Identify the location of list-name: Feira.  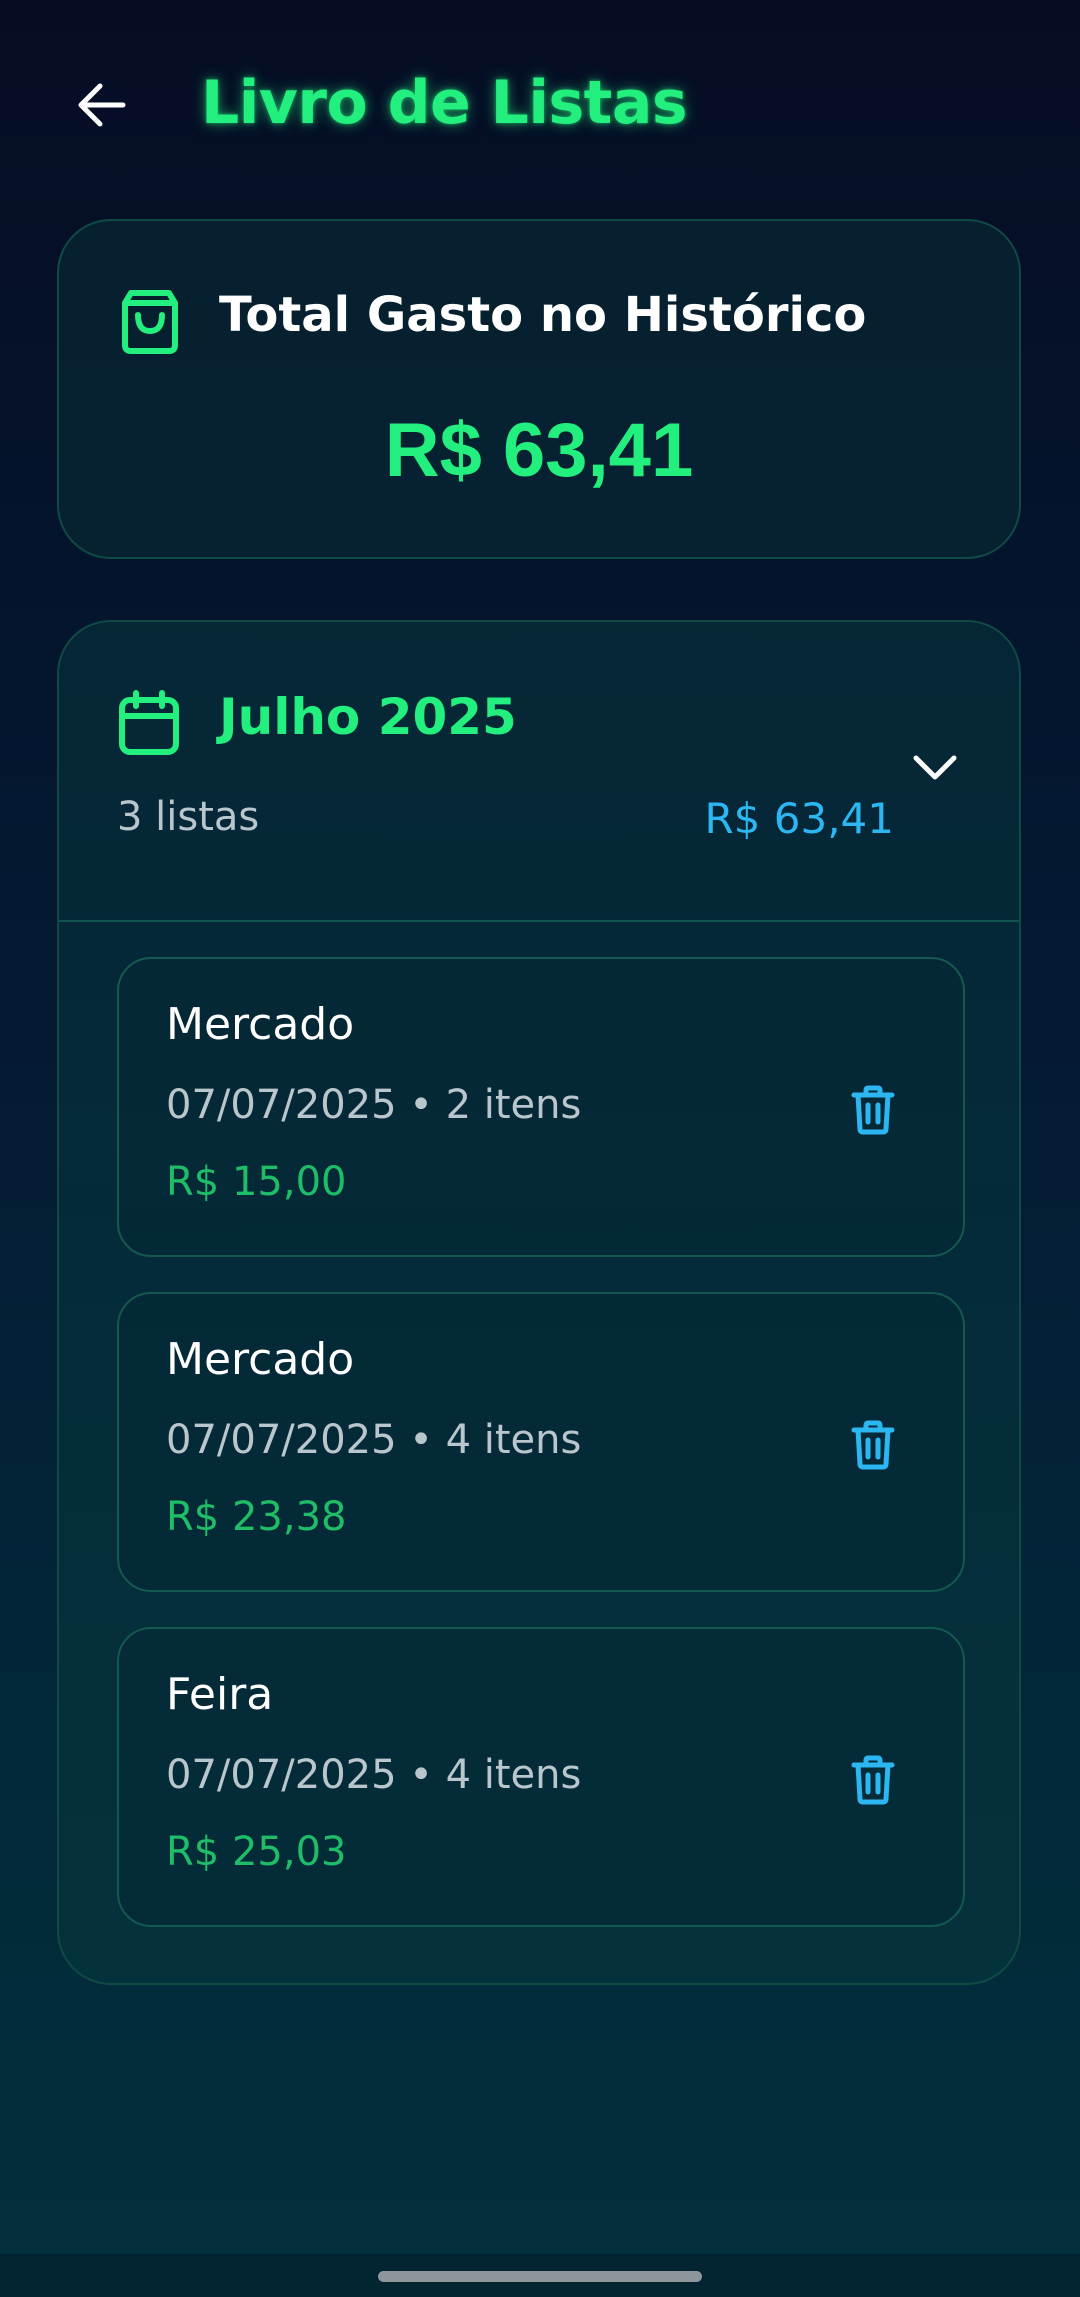
(220, 1694).